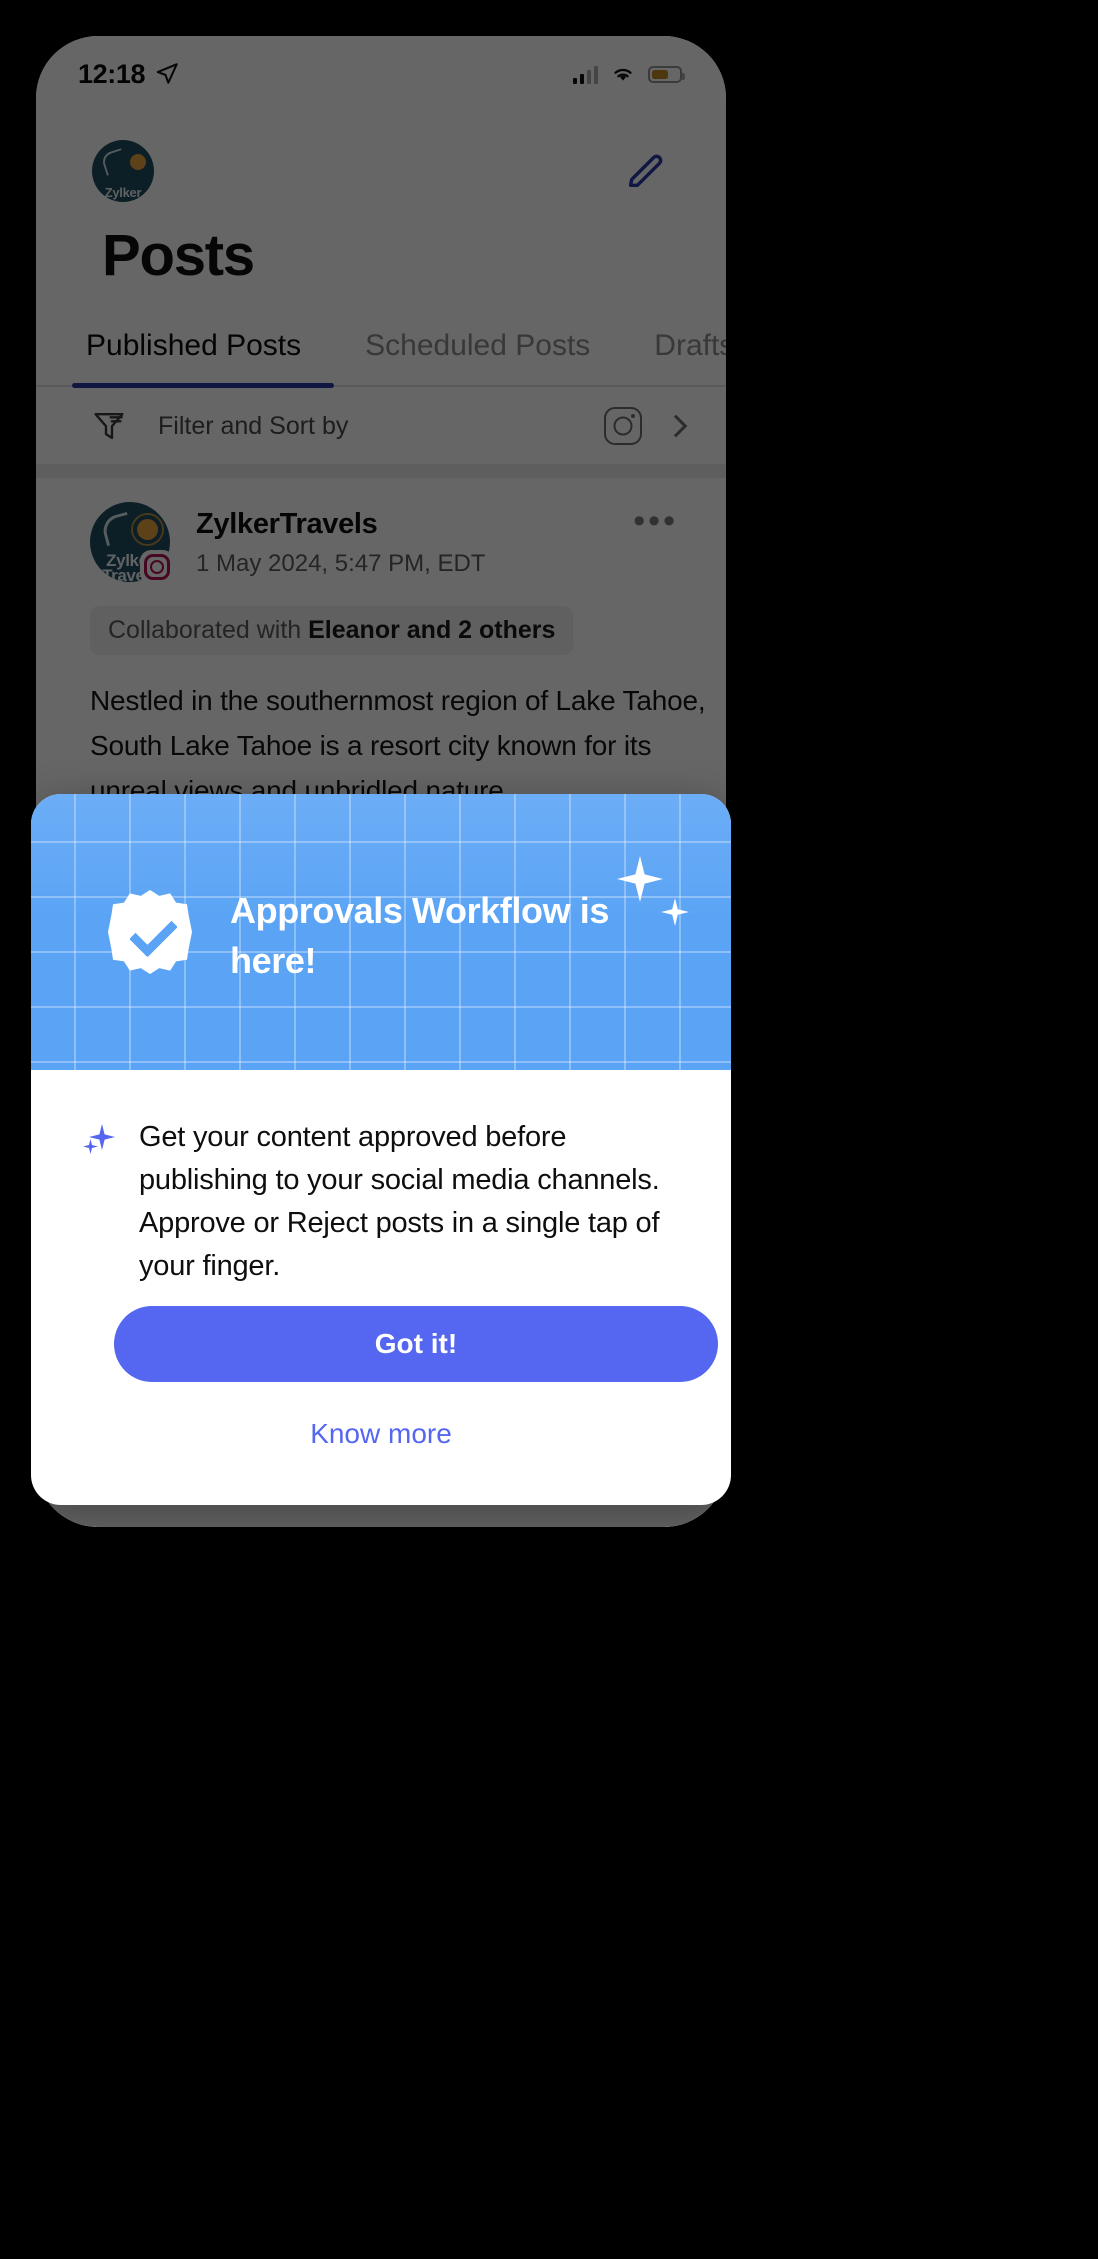  I want to click on filter-label: Filter and Sort by, so click(253, 425).